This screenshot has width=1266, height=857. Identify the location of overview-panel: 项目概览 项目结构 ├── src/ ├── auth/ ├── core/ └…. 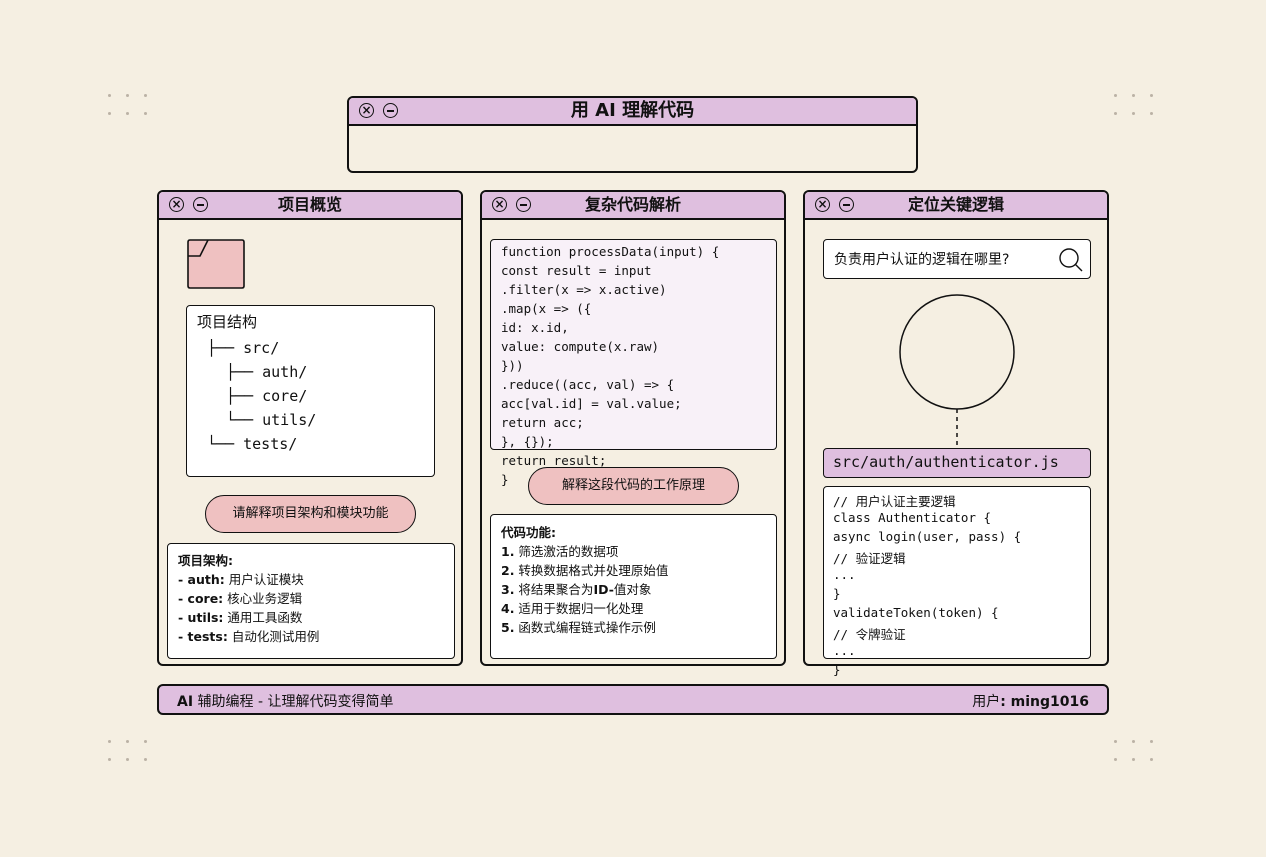
(310, 428).